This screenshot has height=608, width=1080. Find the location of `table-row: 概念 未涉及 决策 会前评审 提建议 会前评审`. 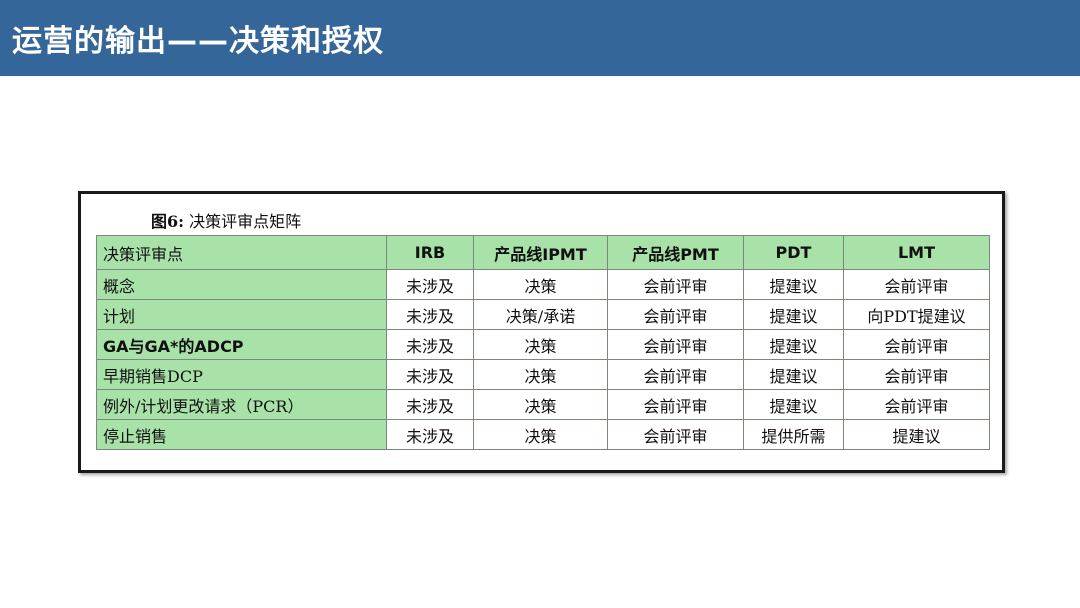

table-row: 概念 未涉及 决策 会前评审 提建议 会前评审 is located at coordinates (543, 284).